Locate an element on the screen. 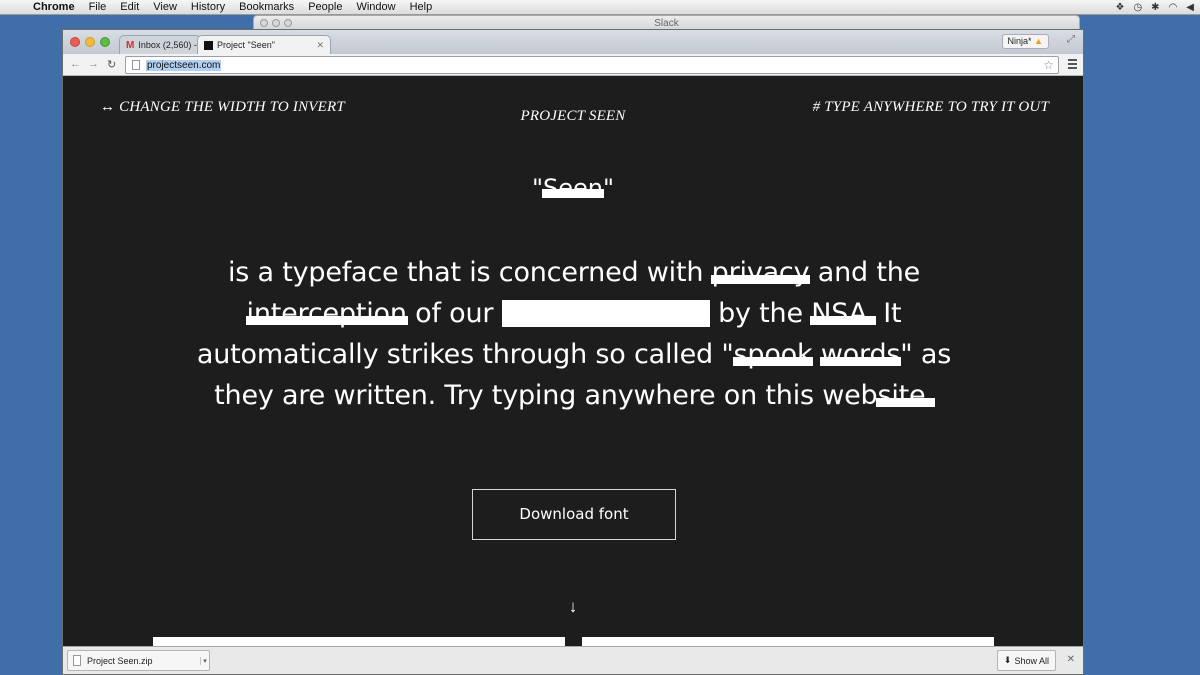  struck-word-spook: spook is located at coordinates (773, 354).